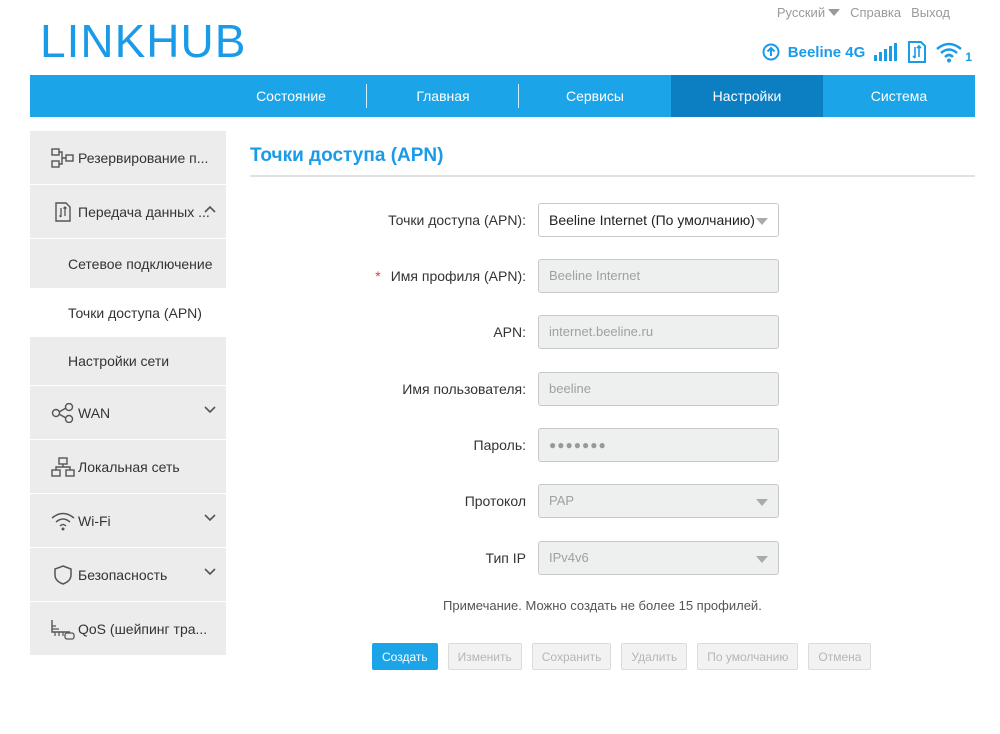  I want to click on create-button: Создать, so click(405, 656).